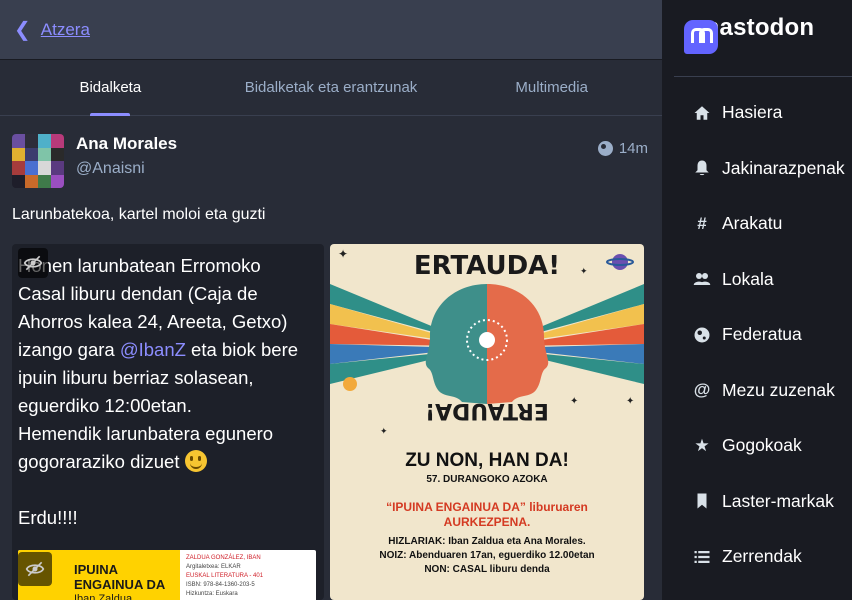  What do you see at coordinates (763, 30) in the screenshot?
I see `mastodon-logo: mastodon` at bounding box center [763, 30].